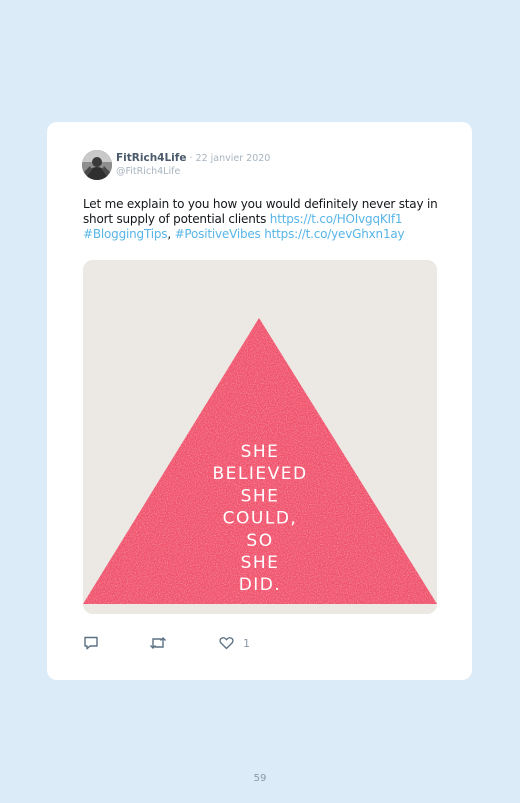 Image resolution: width=520 pixels, height=803 pixels. What do you see at coordinates (260, 585) in the screenshot?
I see `quote-line: DID.` at bounding box center [260, 585].